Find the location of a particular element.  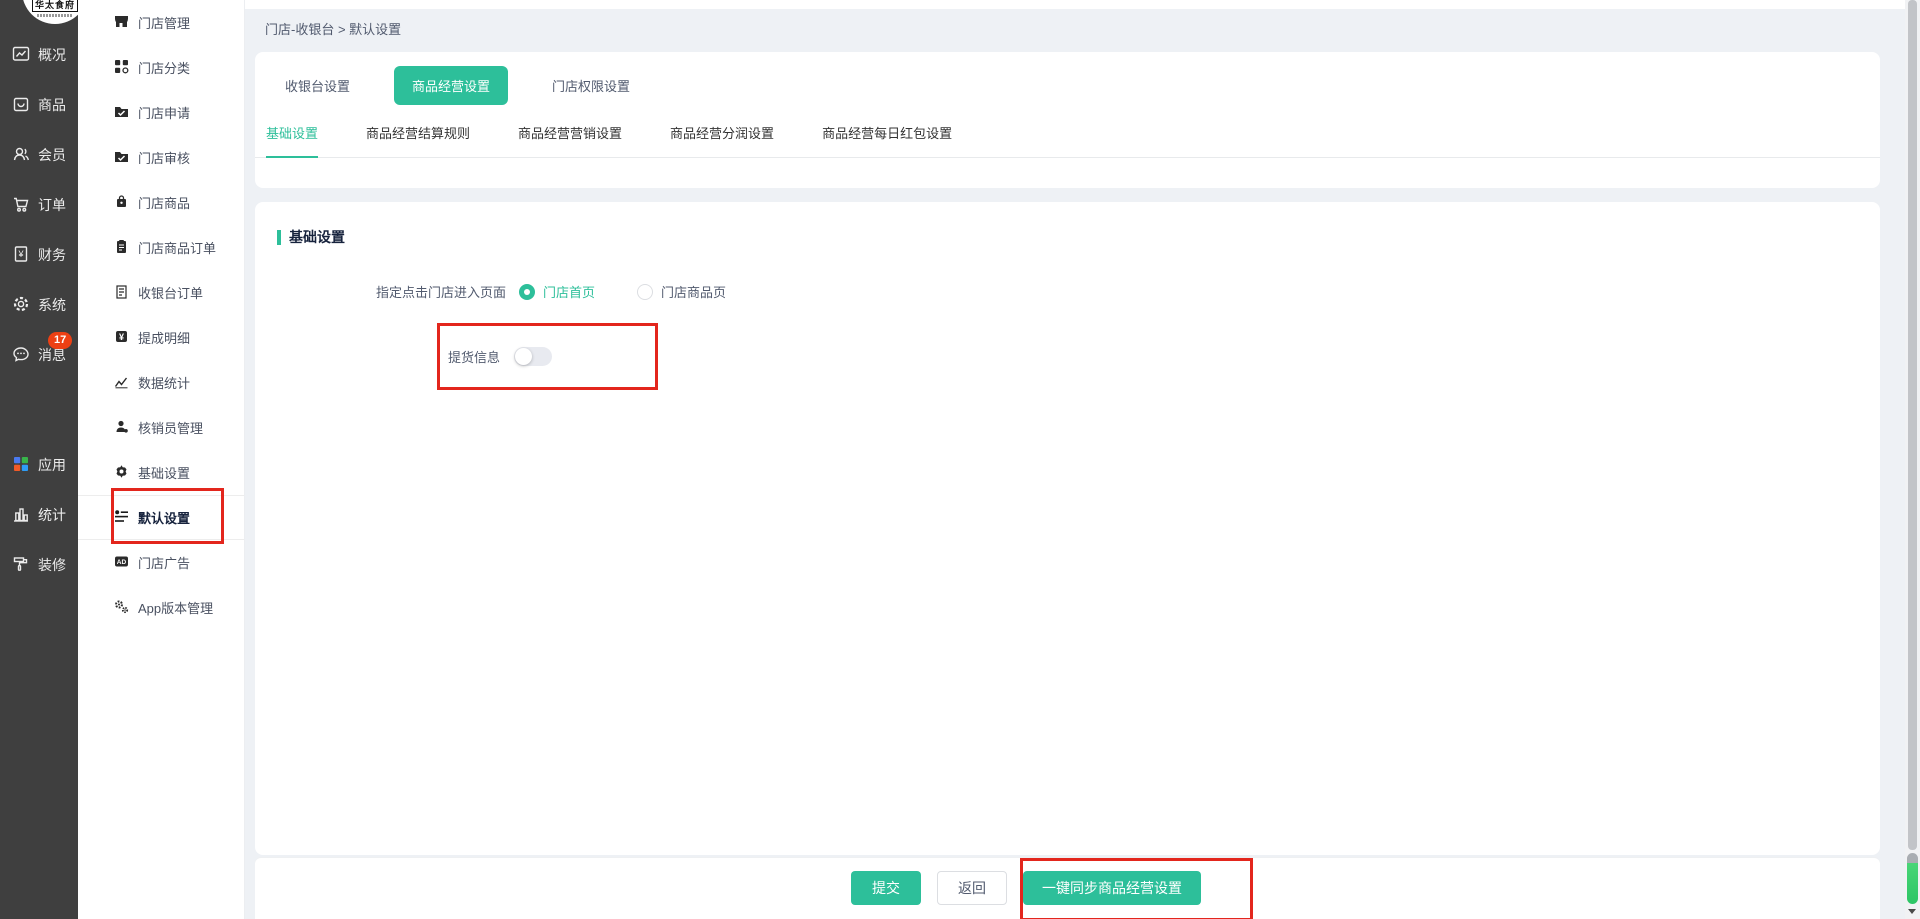

sidebar-item-label: 数据统计 is located at coordinates (164, 383).